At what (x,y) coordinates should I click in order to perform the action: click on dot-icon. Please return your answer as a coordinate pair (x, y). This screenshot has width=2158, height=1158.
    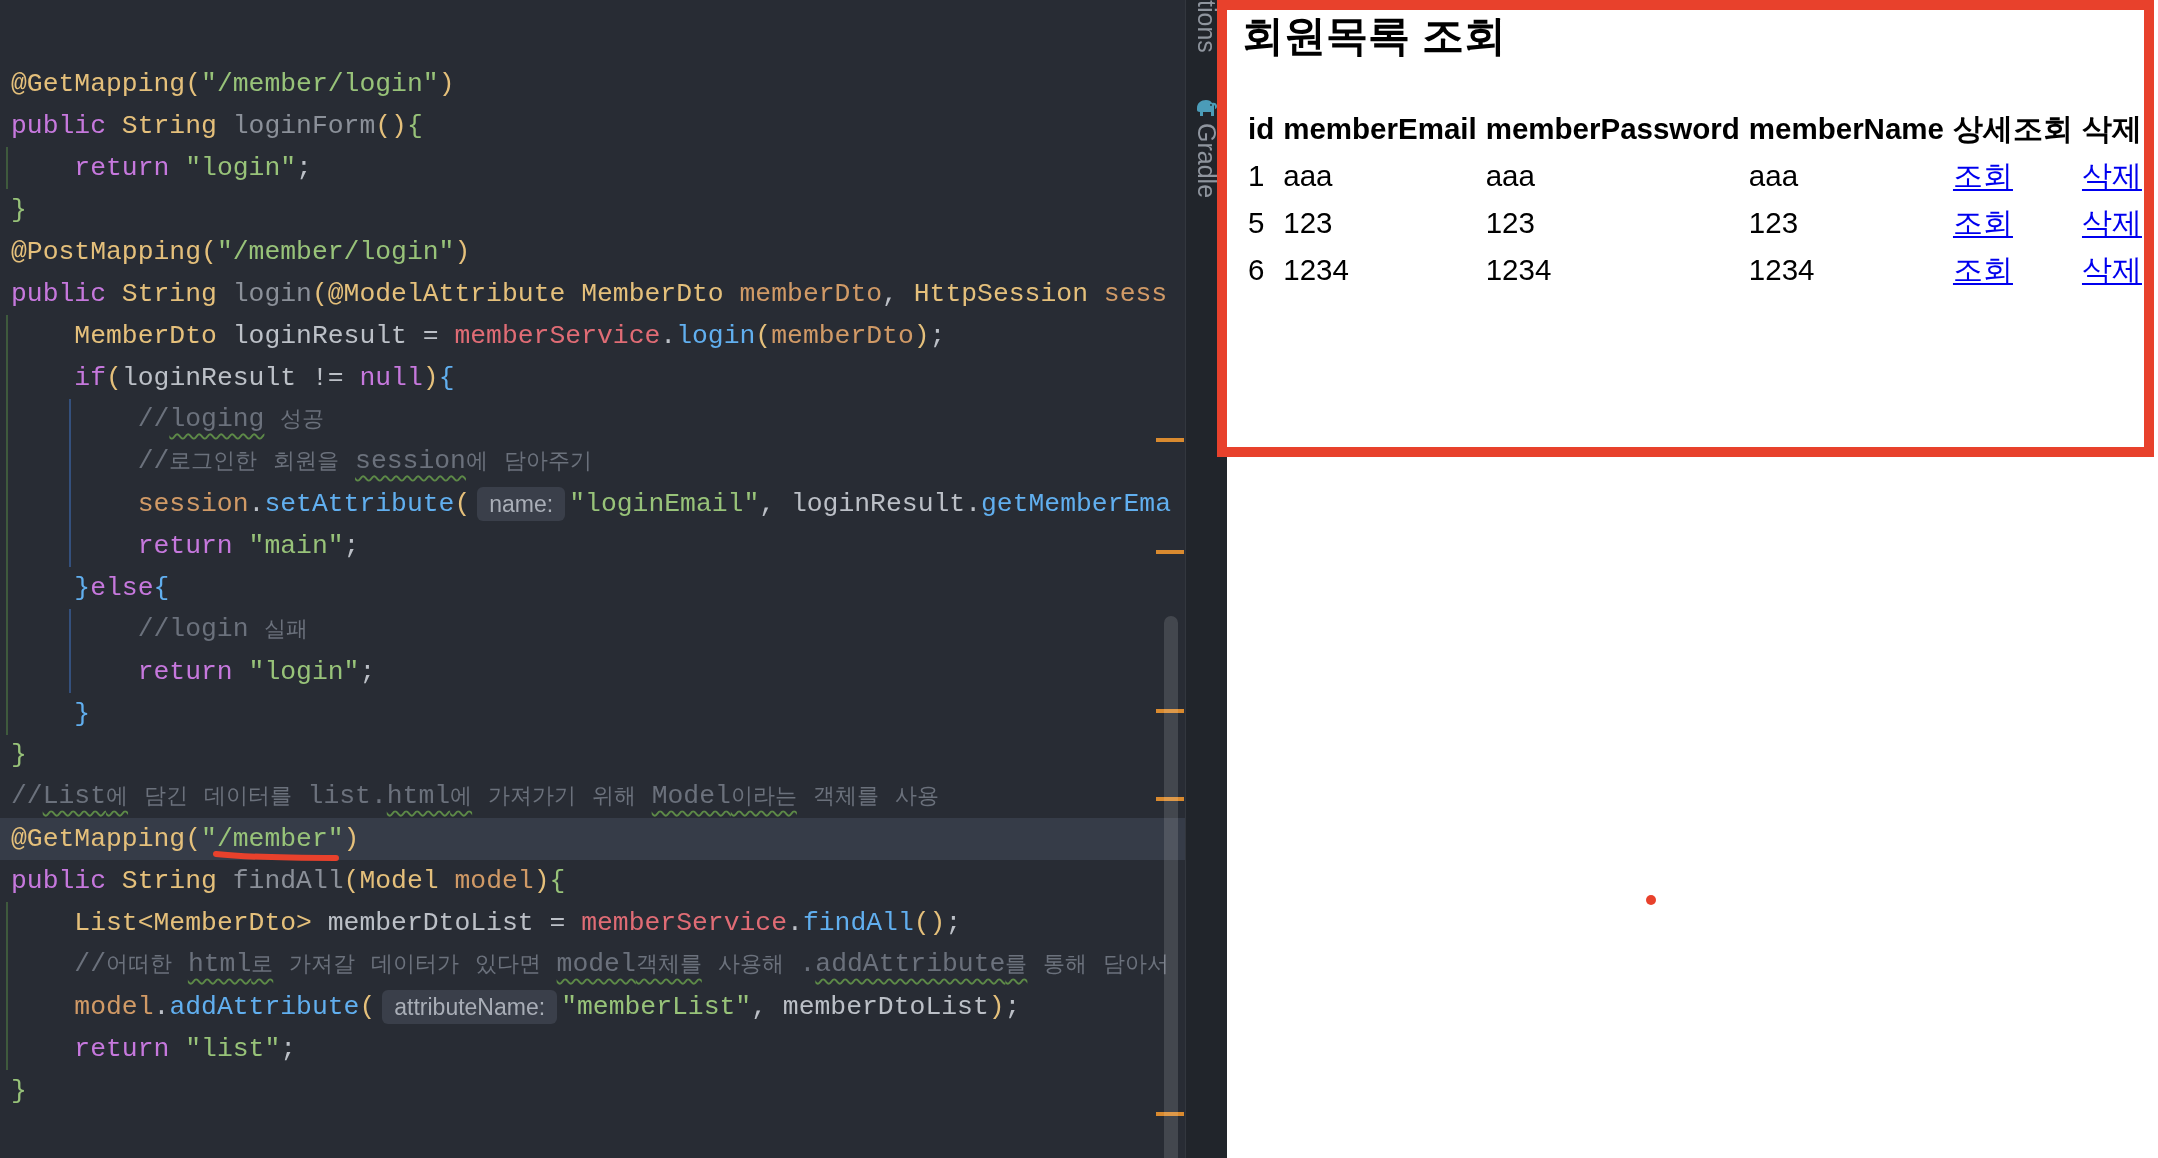
    Looking at the image, I should click on (1651, 900).